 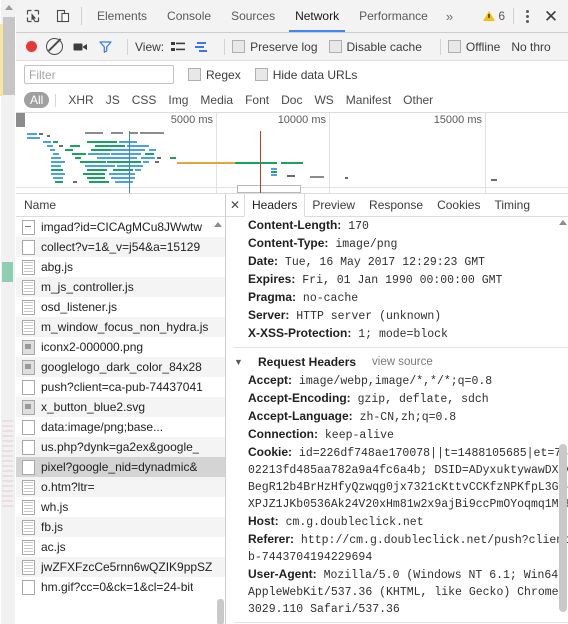 I want to click on type-filter-font: Font, so click(x=257, y=100).